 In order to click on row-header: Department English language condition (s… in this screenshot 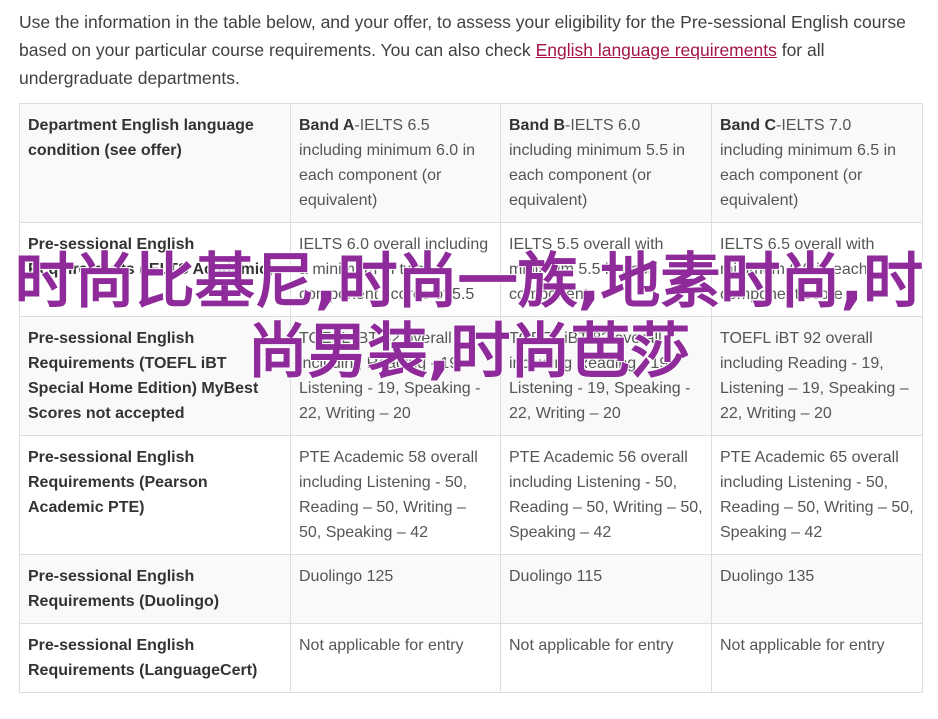, I will do `click(155, 163)`.